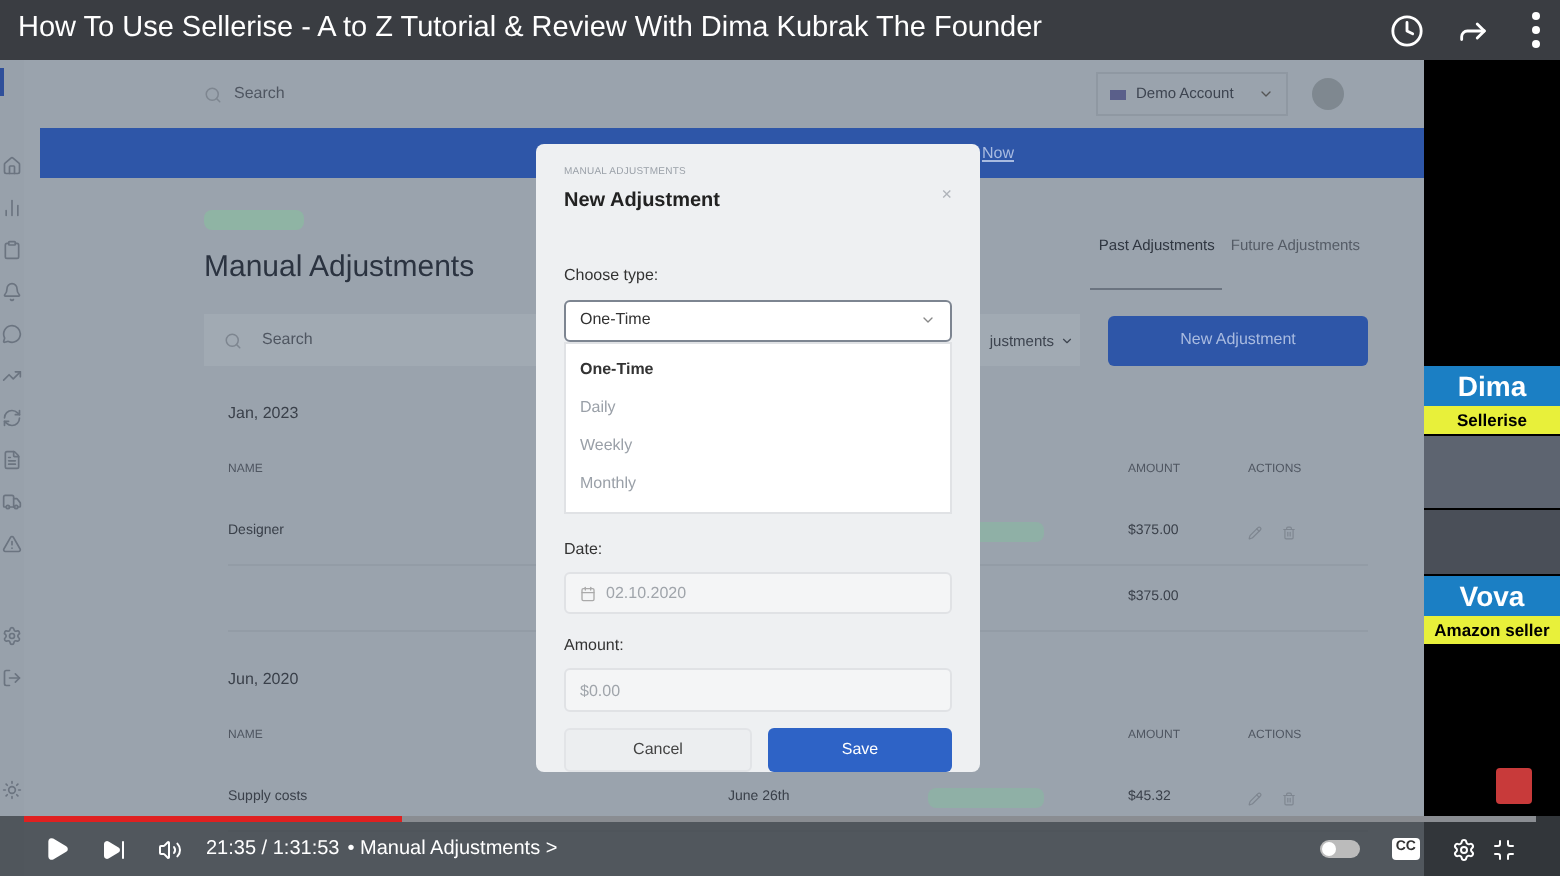 The width and height of the screenshot is (1560, 876). I want to click on host-role: Sellerise, so click(1492, 420).